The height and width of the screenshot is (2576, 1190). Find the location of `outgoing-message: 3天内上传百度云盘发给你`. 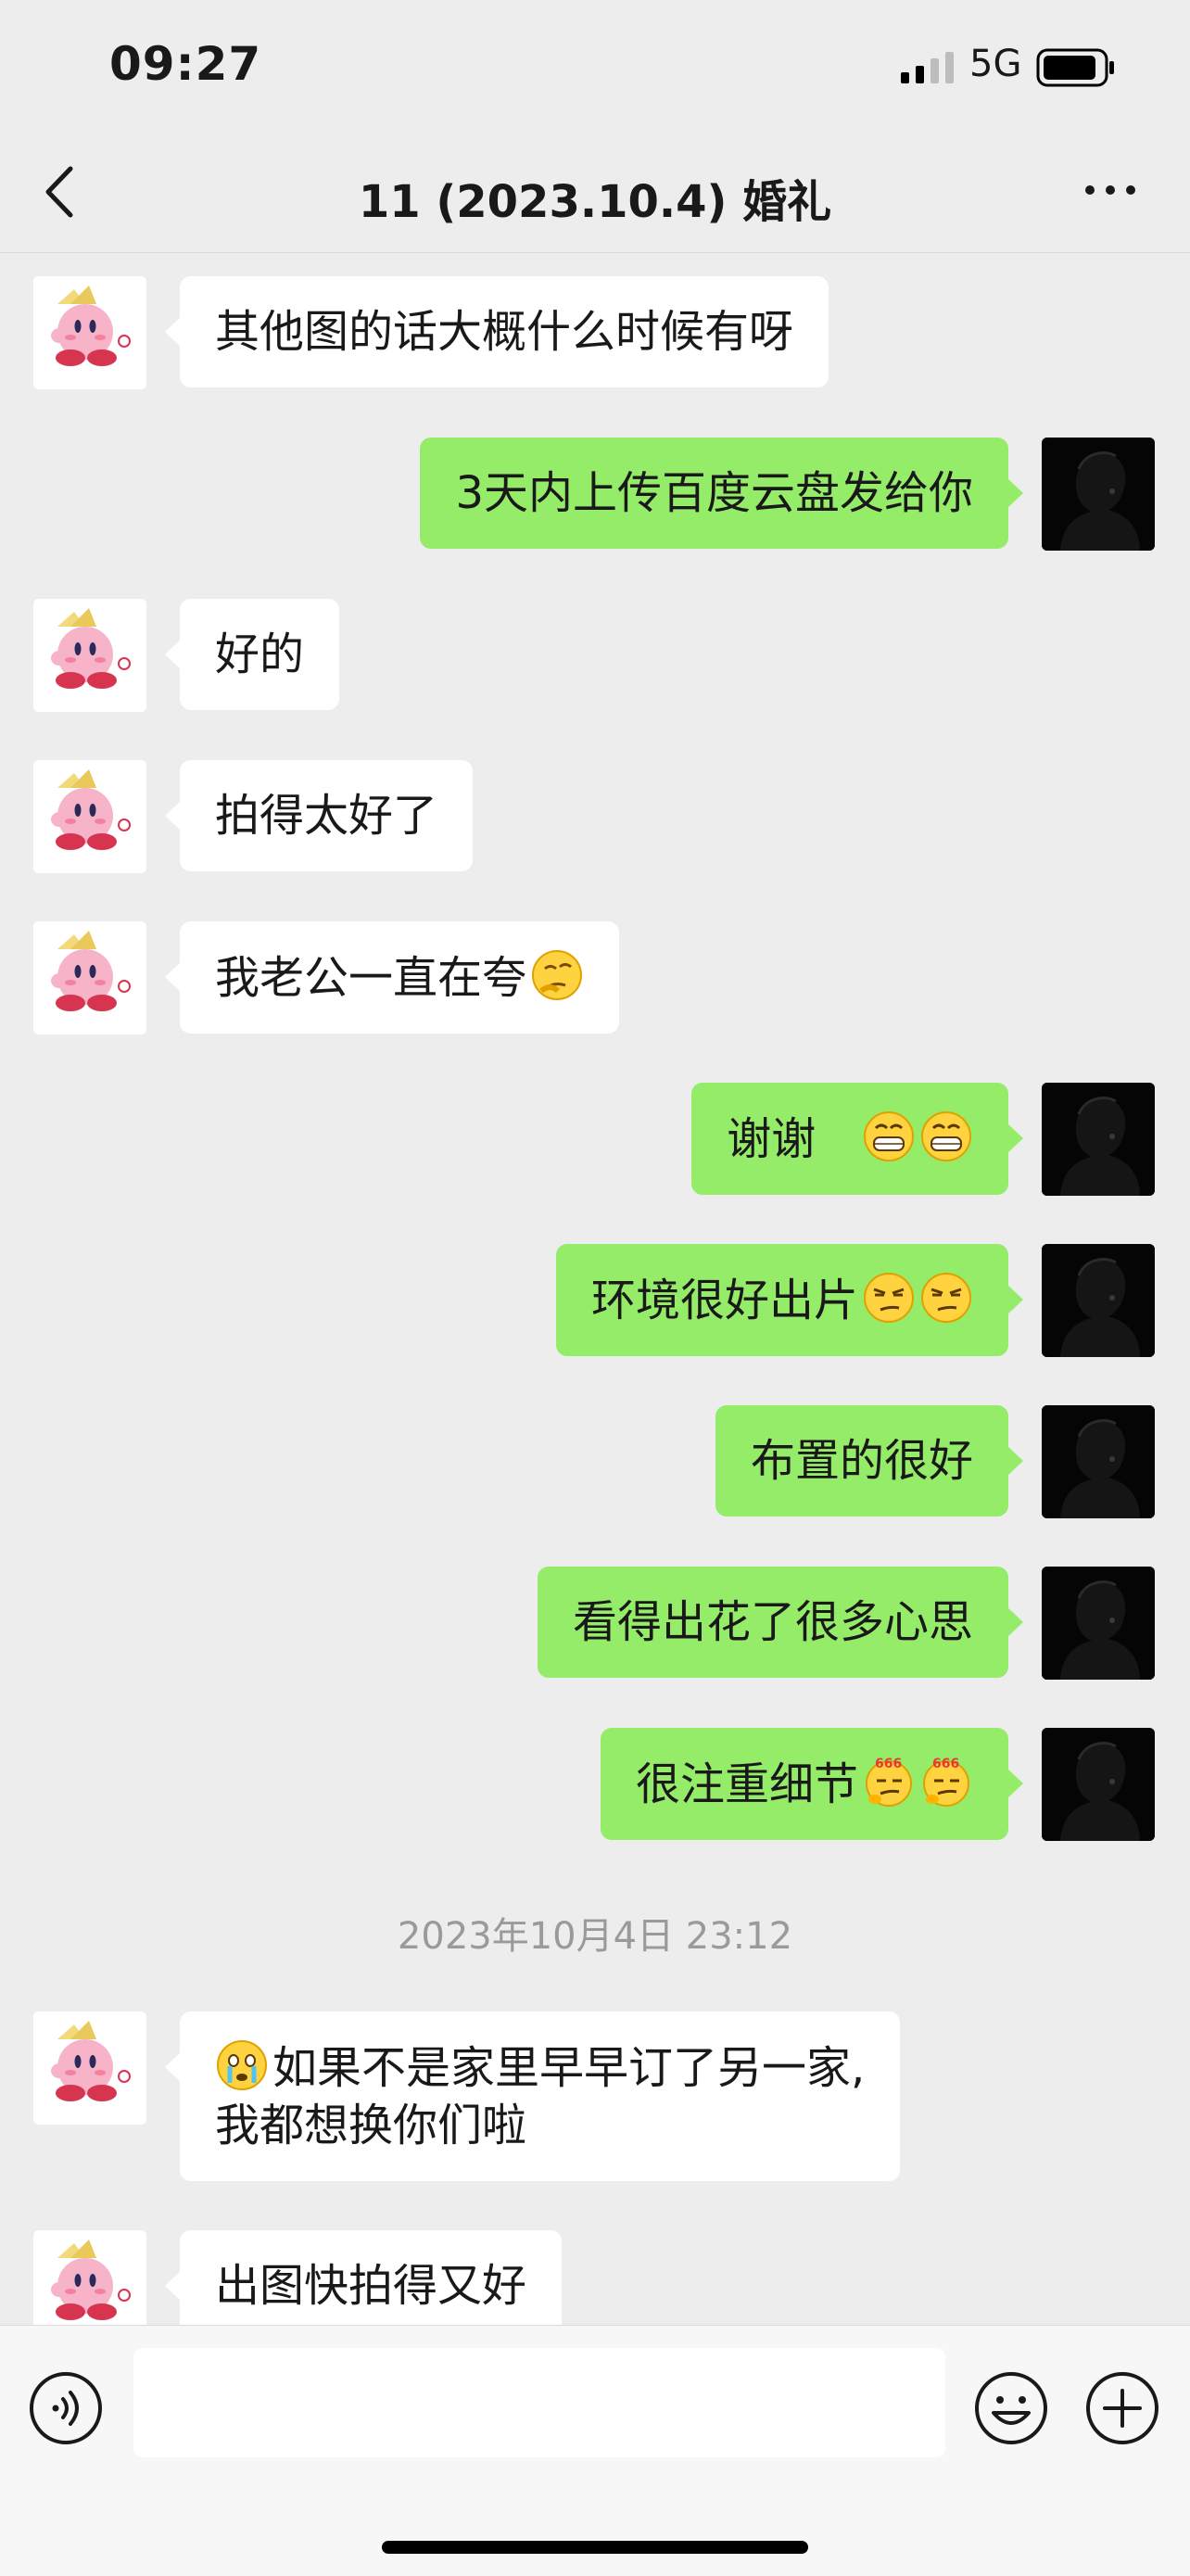

outgoing-message: 3天内上传百度云盘发给你 is located at coordinates (721, 493).